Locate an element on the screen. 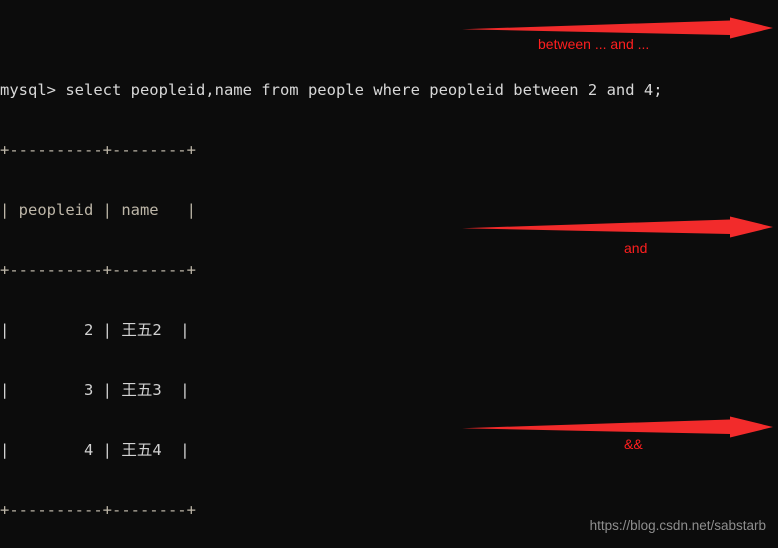  watermark-url: https://blog.csdn.net/sabstarb is located at coordinates (677, 525).